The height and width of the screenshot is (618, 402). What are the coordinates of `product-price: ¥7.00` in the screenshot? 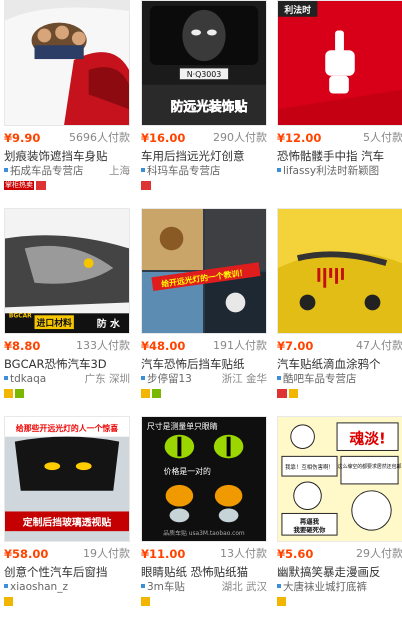 It's located at (295, 346).